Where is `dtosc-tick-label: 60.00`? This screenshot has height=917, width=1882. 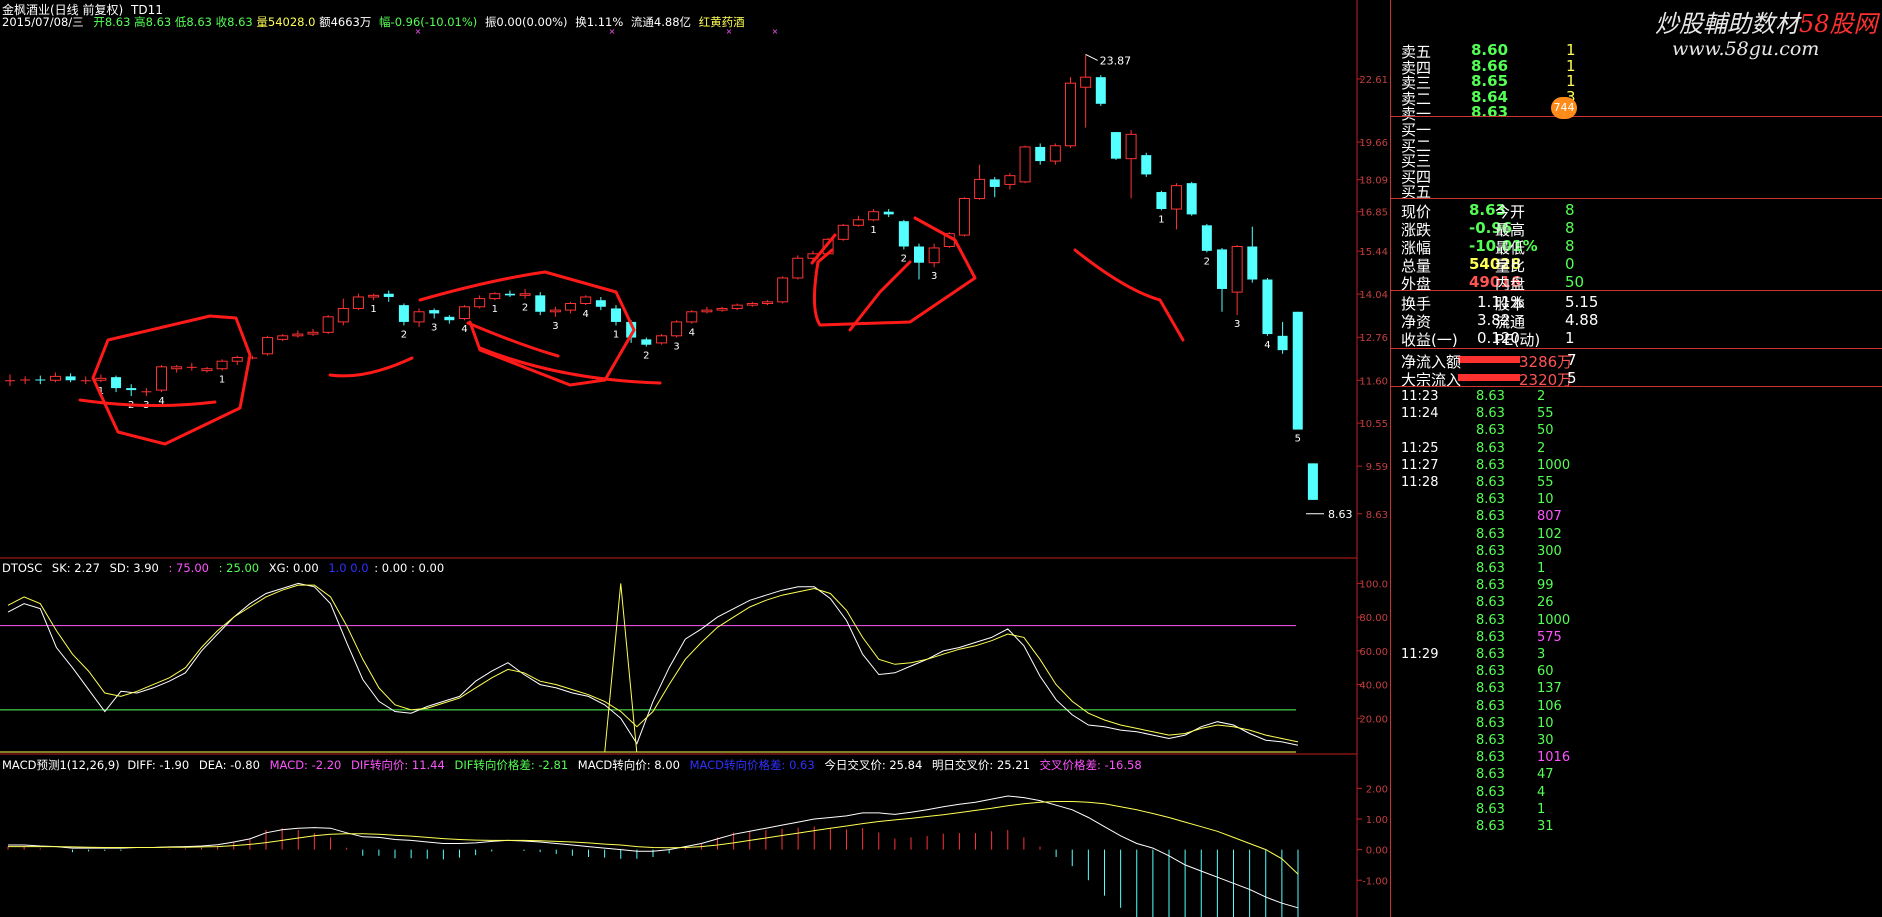 dtosc-tick-label: 60.00 is located at coordinates (1373, 652).